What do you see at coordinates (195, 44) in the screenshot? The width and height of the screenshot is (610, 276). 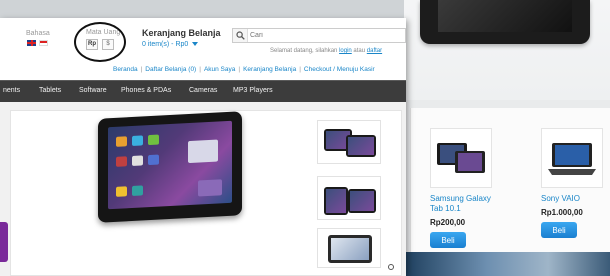 I see `chevron-down-icon` at bounding box center [195, 44].